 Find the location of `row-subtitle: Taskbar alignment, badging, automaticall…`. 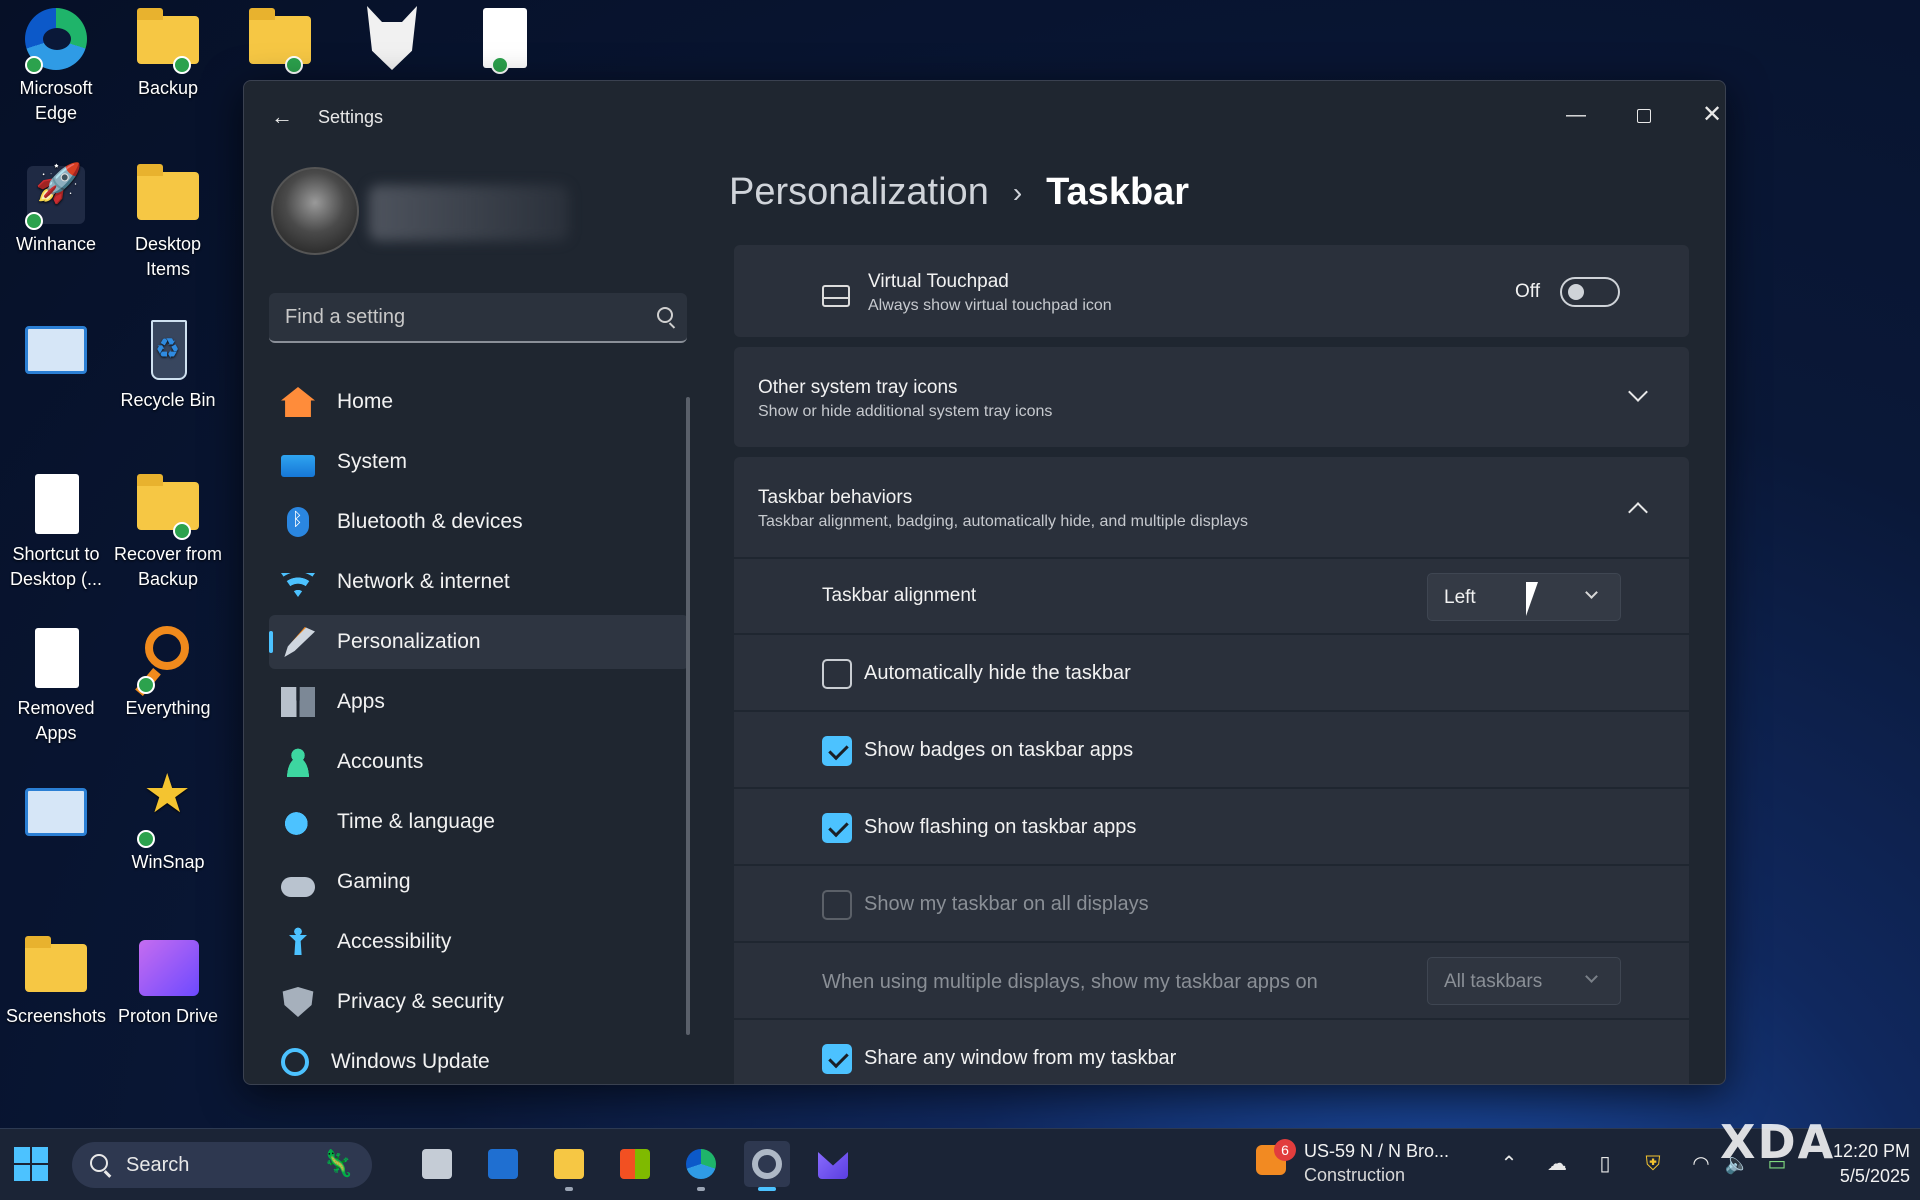

row-subtitle: Taskbar alignment, badging, automaticall… is located at coordinates (1003, 521).